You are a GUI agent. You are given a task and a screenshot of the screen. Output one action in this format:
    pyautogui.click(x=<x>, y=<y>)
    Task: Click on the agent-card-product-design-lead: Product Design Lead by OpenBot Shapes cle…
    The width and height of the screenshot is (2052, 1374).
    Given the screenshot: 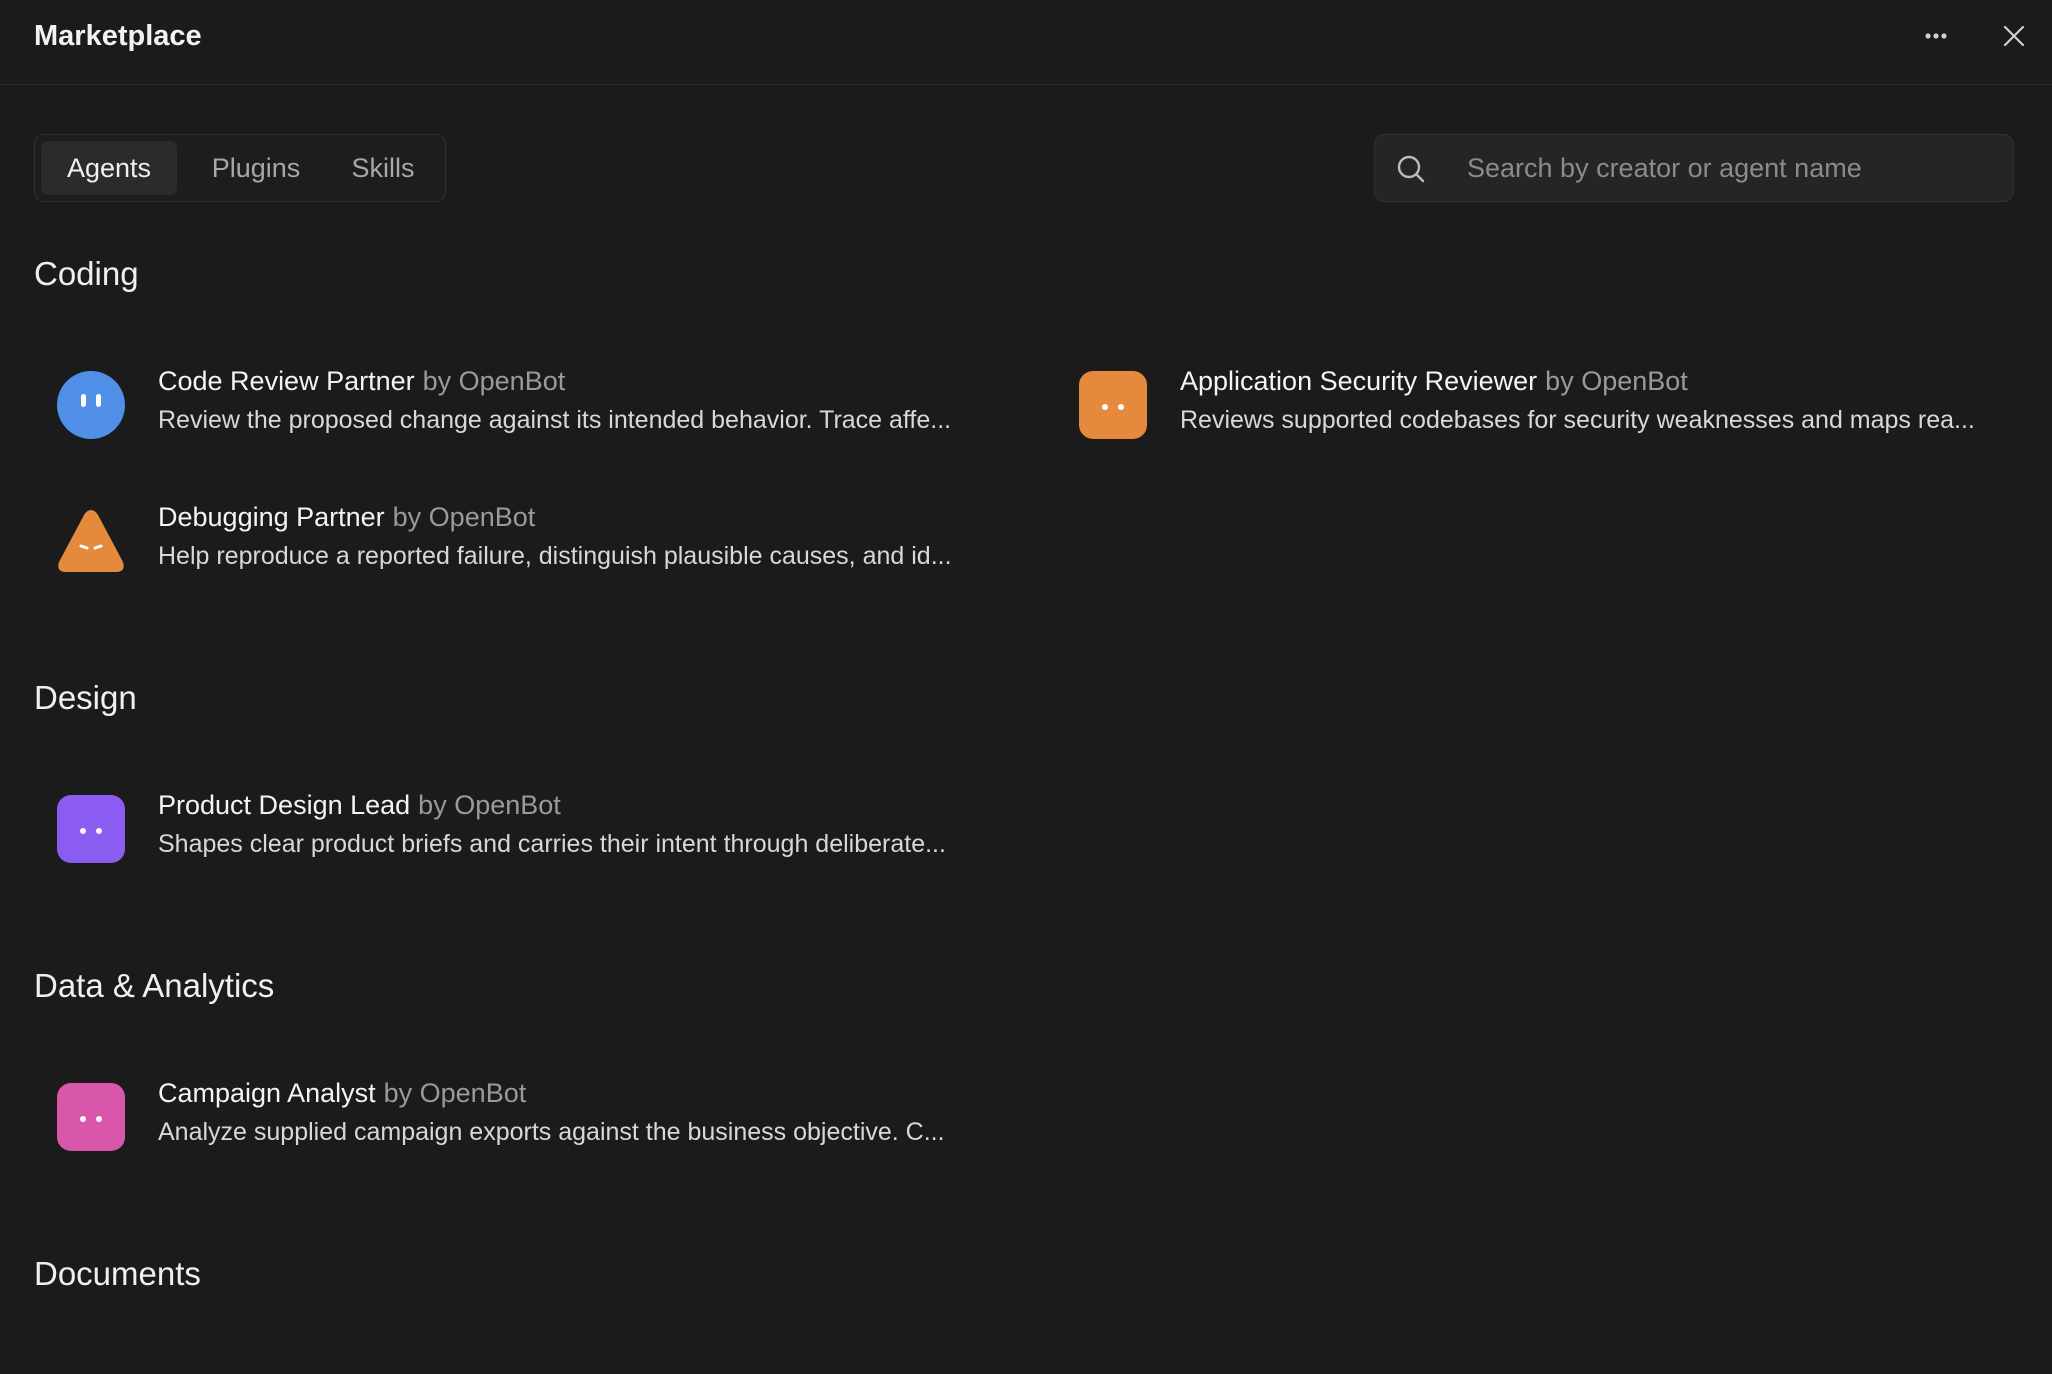 What is the action you would take?
    pyautogui.click(x=529, y=828)
    